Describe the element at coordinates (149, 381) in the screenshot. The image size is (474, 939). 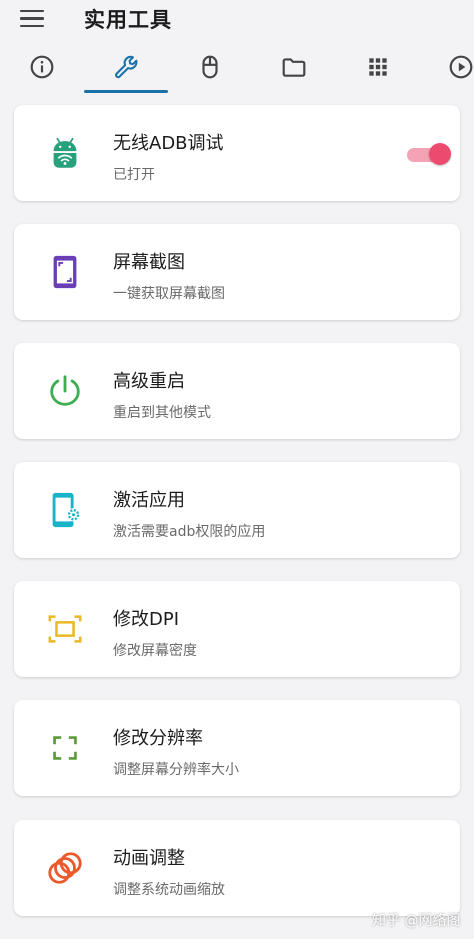
I see `card-title: 高级重启` at that location.